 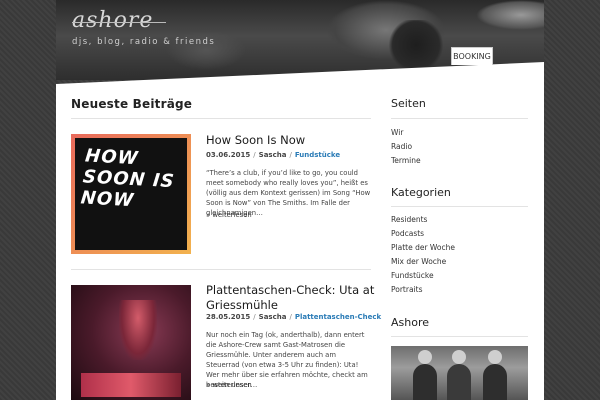 I want to click on sidebar-item-mix-der-woche: Mix der Woche, so click(x=423, y=262).